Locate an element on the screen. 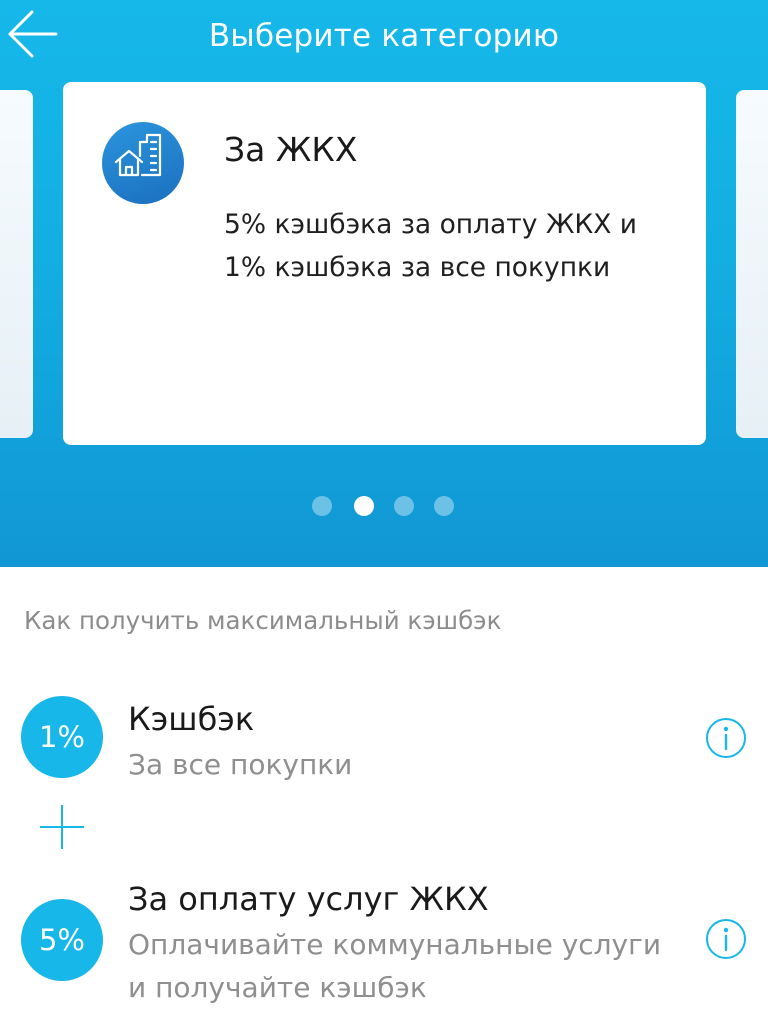  next-category-card is located at coordinates (752, 264).